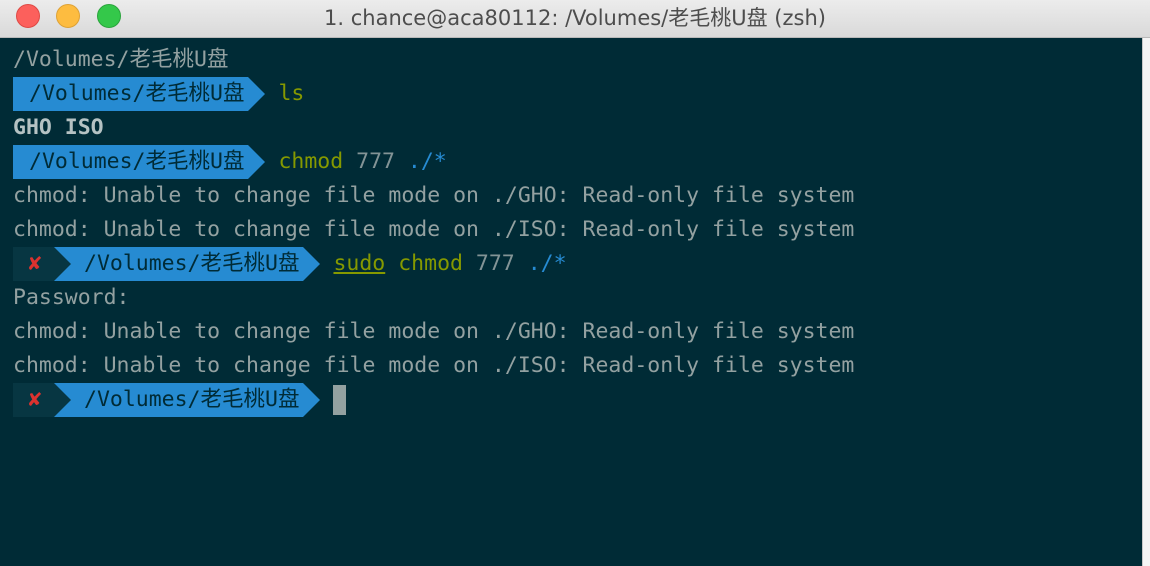 This screenshot has height=566, width=1150. I want to click on prompt-line-current: ✘ /Volumes/老毛桃U盘, so click(180, 400).